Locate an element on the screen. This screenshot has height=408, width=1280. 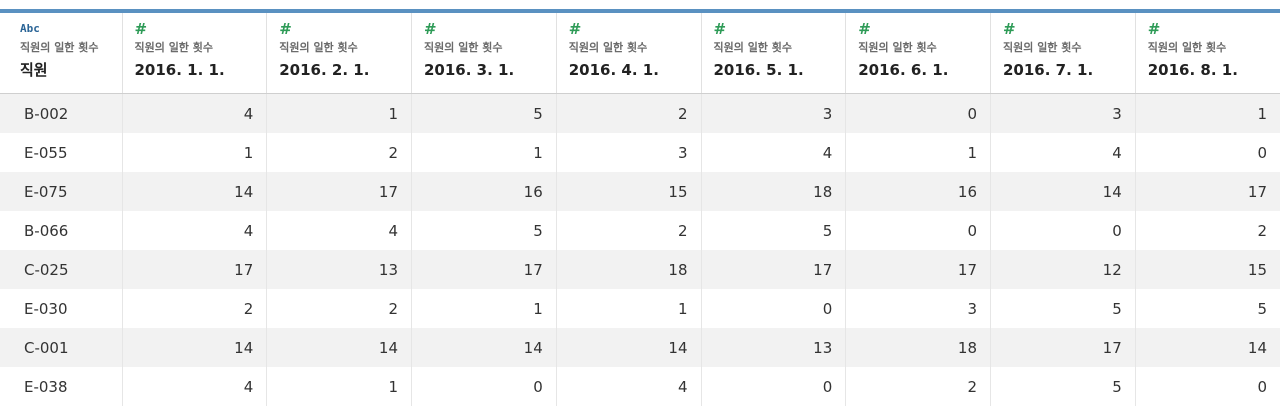
employee-cell: B-066 is located at coordinates (61, 230).